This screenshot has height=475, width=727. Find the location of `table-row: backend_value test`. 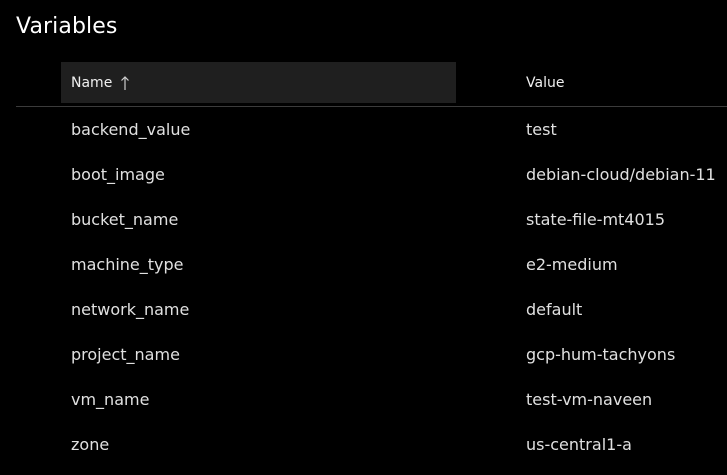

table-row: backend_value test is located at coordinates (371, 129).